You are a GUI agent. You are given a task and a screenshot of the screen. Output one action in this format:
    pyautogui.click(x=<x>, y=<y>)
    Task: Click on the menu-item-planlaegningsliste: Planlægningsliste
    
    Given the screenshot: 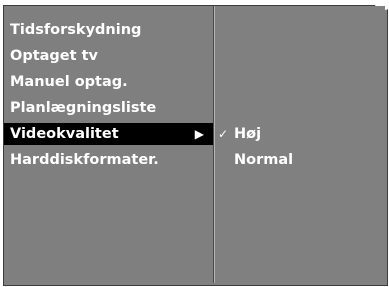 What is the action you would take?
    pyautogui.click(x=83, y=108)
    